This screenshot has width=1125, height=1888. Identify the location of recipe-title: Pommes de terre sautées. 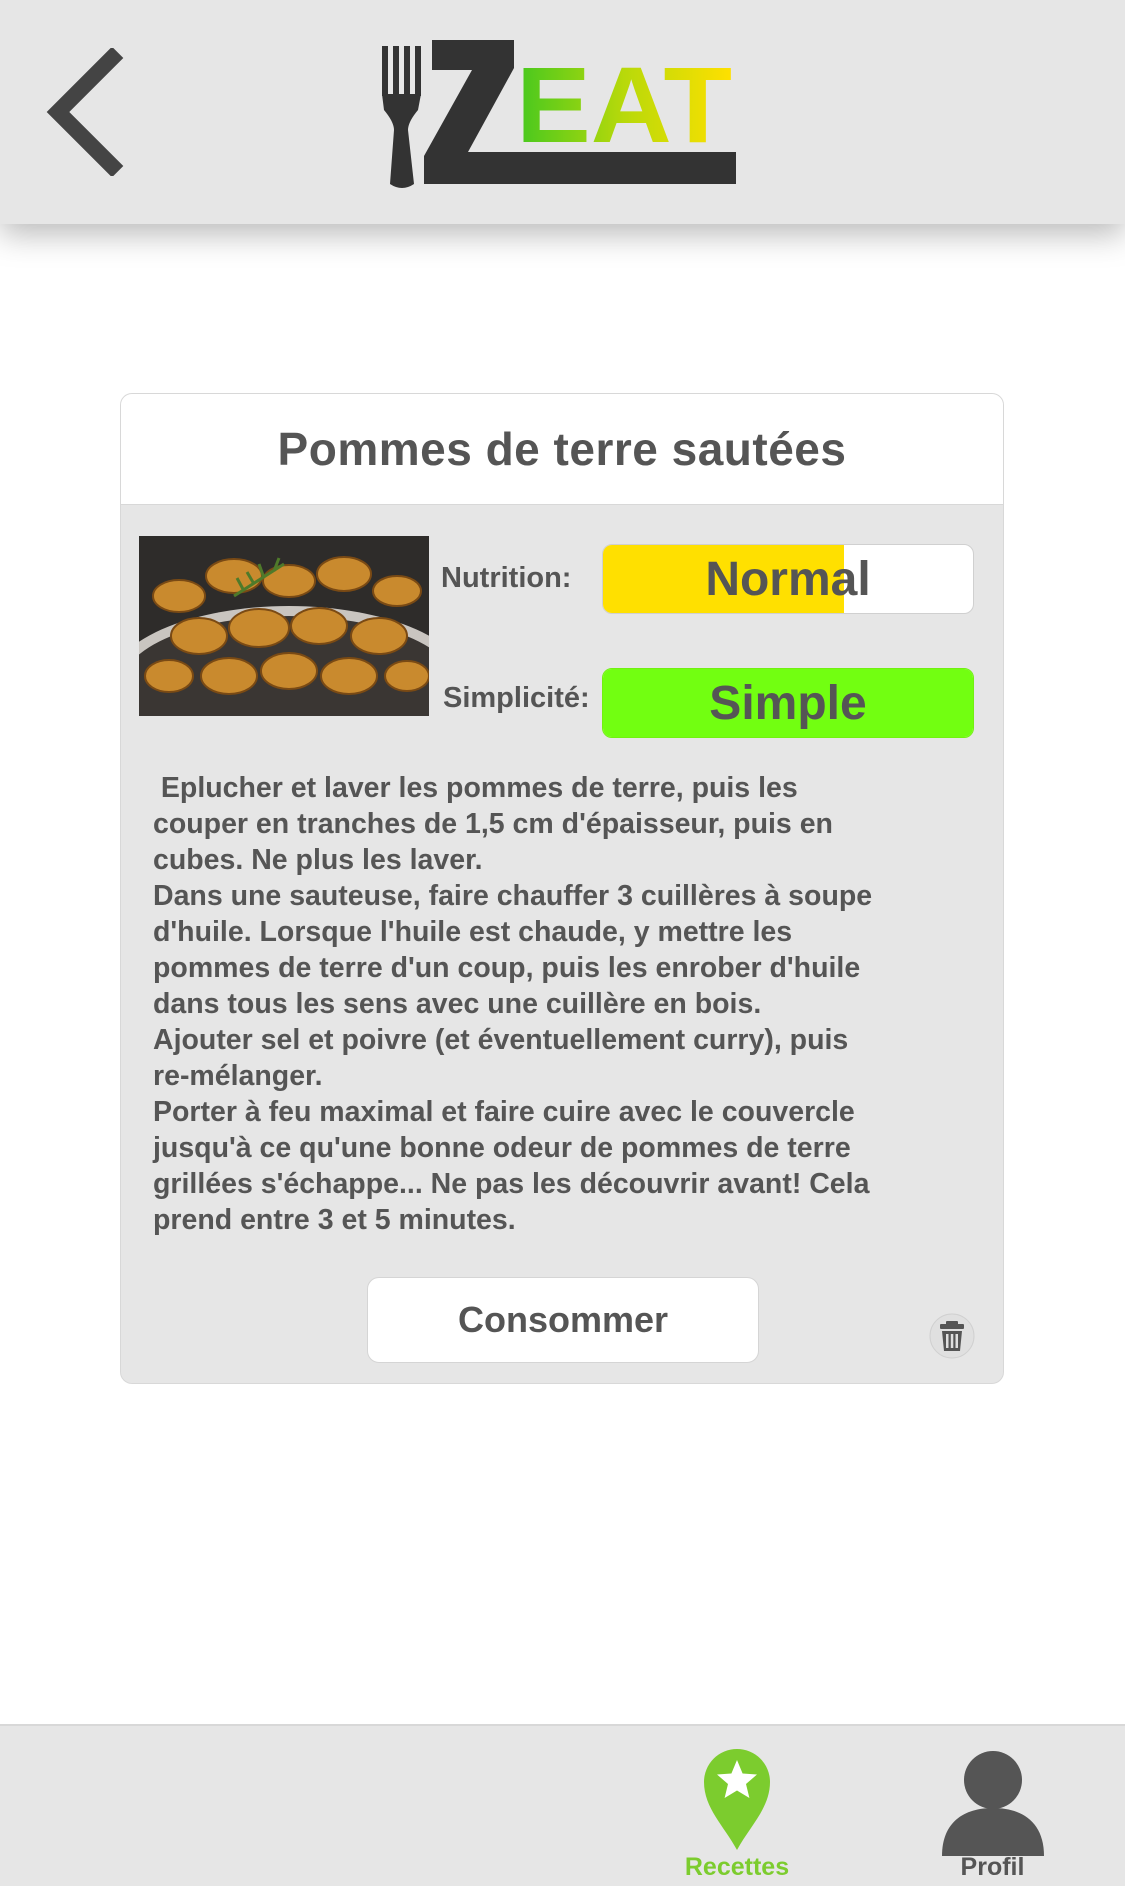
(562, 449).